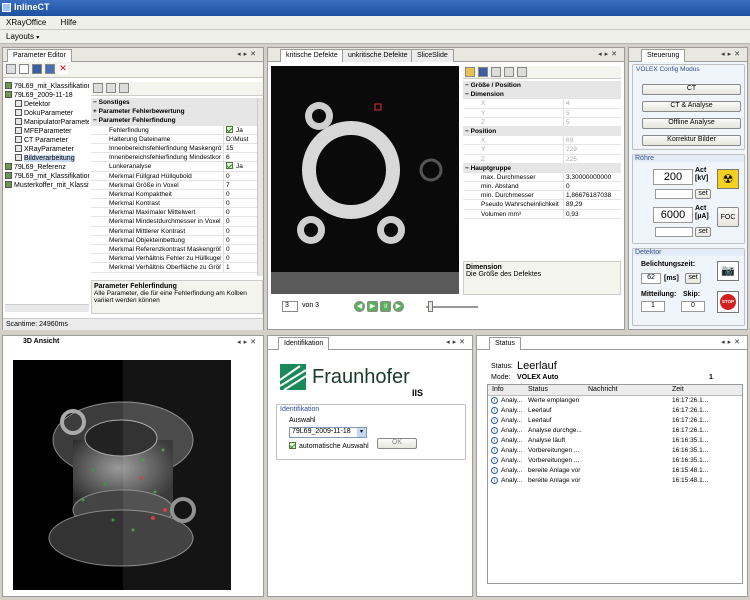  I want to click on property-value: 15, so click(240, 148).